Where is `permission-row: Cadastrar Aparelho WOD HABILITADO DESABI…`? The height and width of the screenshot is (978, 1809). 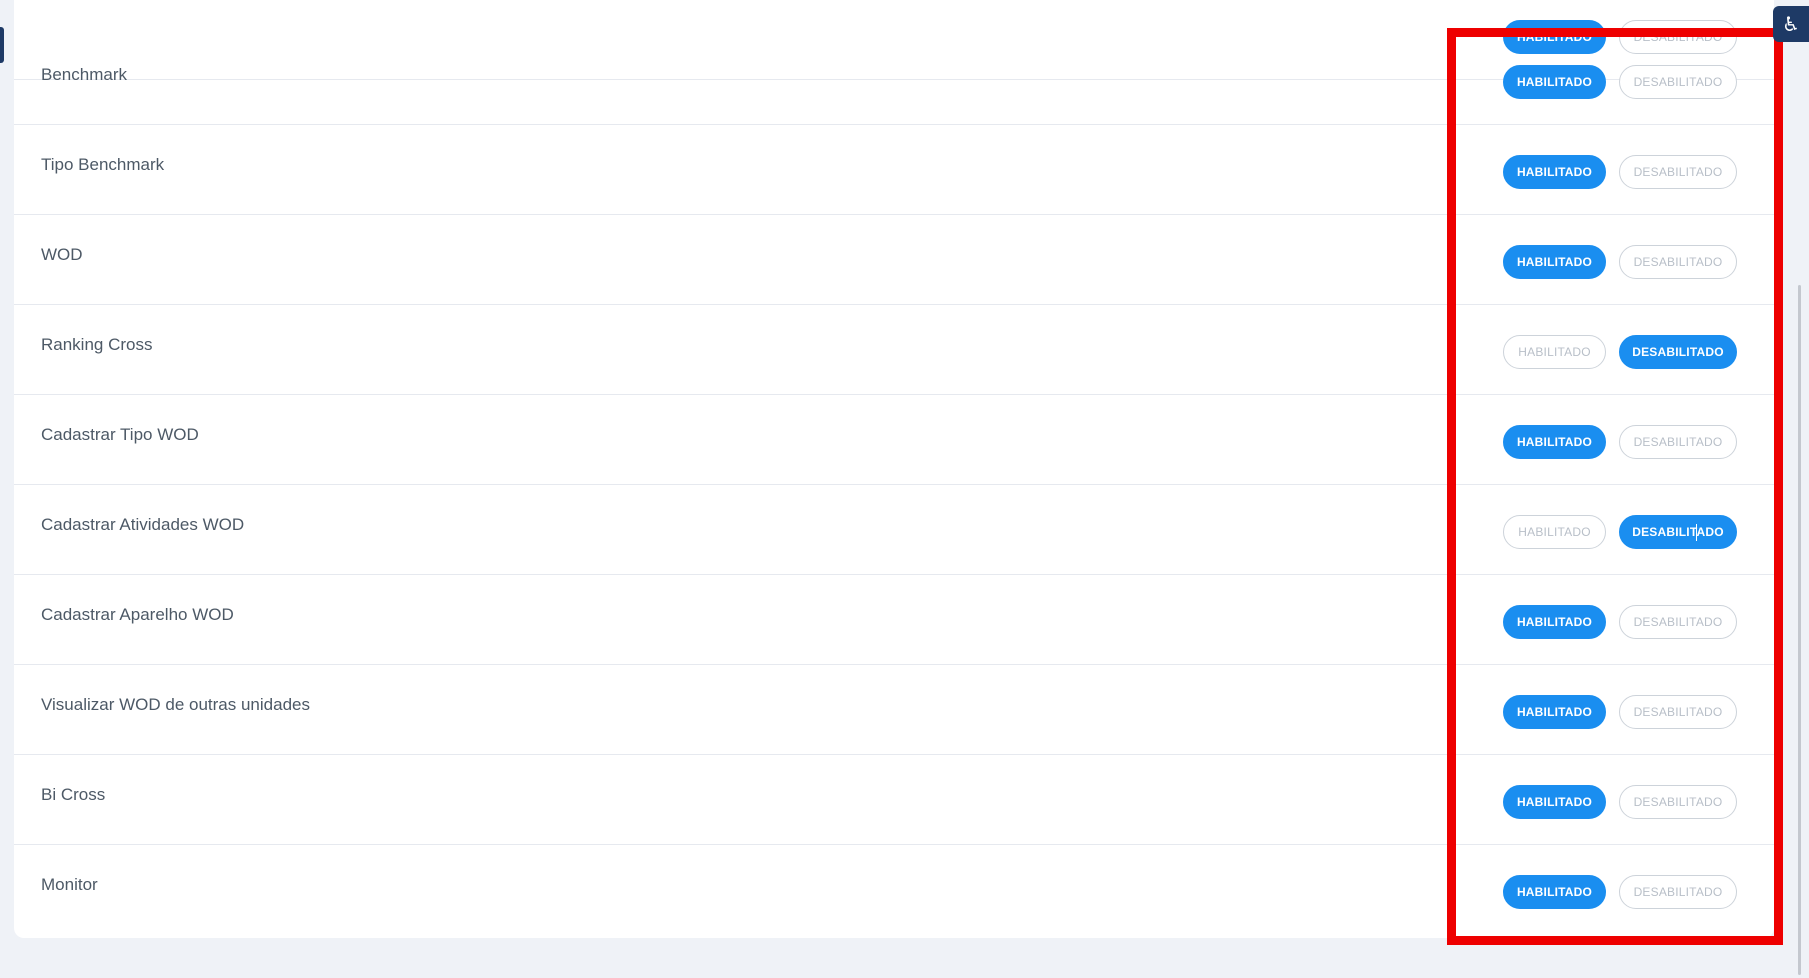 permission-row: Cadastrar Aparelho WOD HABILITADO DESABI… is located at coordinates (894, 620).